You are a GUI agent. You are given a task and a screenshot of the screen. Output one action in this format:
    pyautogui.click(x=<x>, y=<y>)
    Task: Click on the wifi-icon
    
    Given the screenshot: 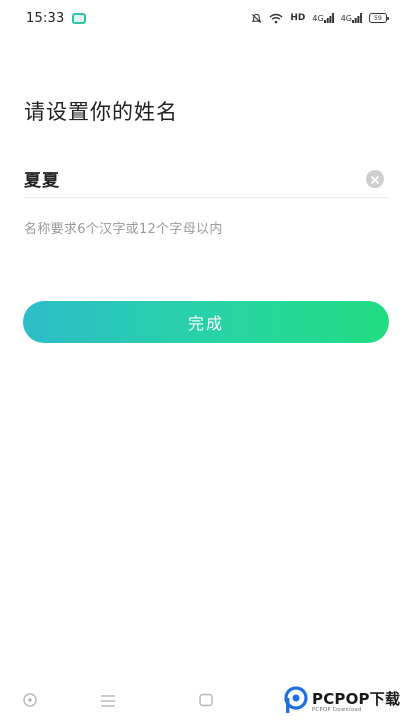 What is the action you would take?
    pyautogui.click(x=276, y=18)
    